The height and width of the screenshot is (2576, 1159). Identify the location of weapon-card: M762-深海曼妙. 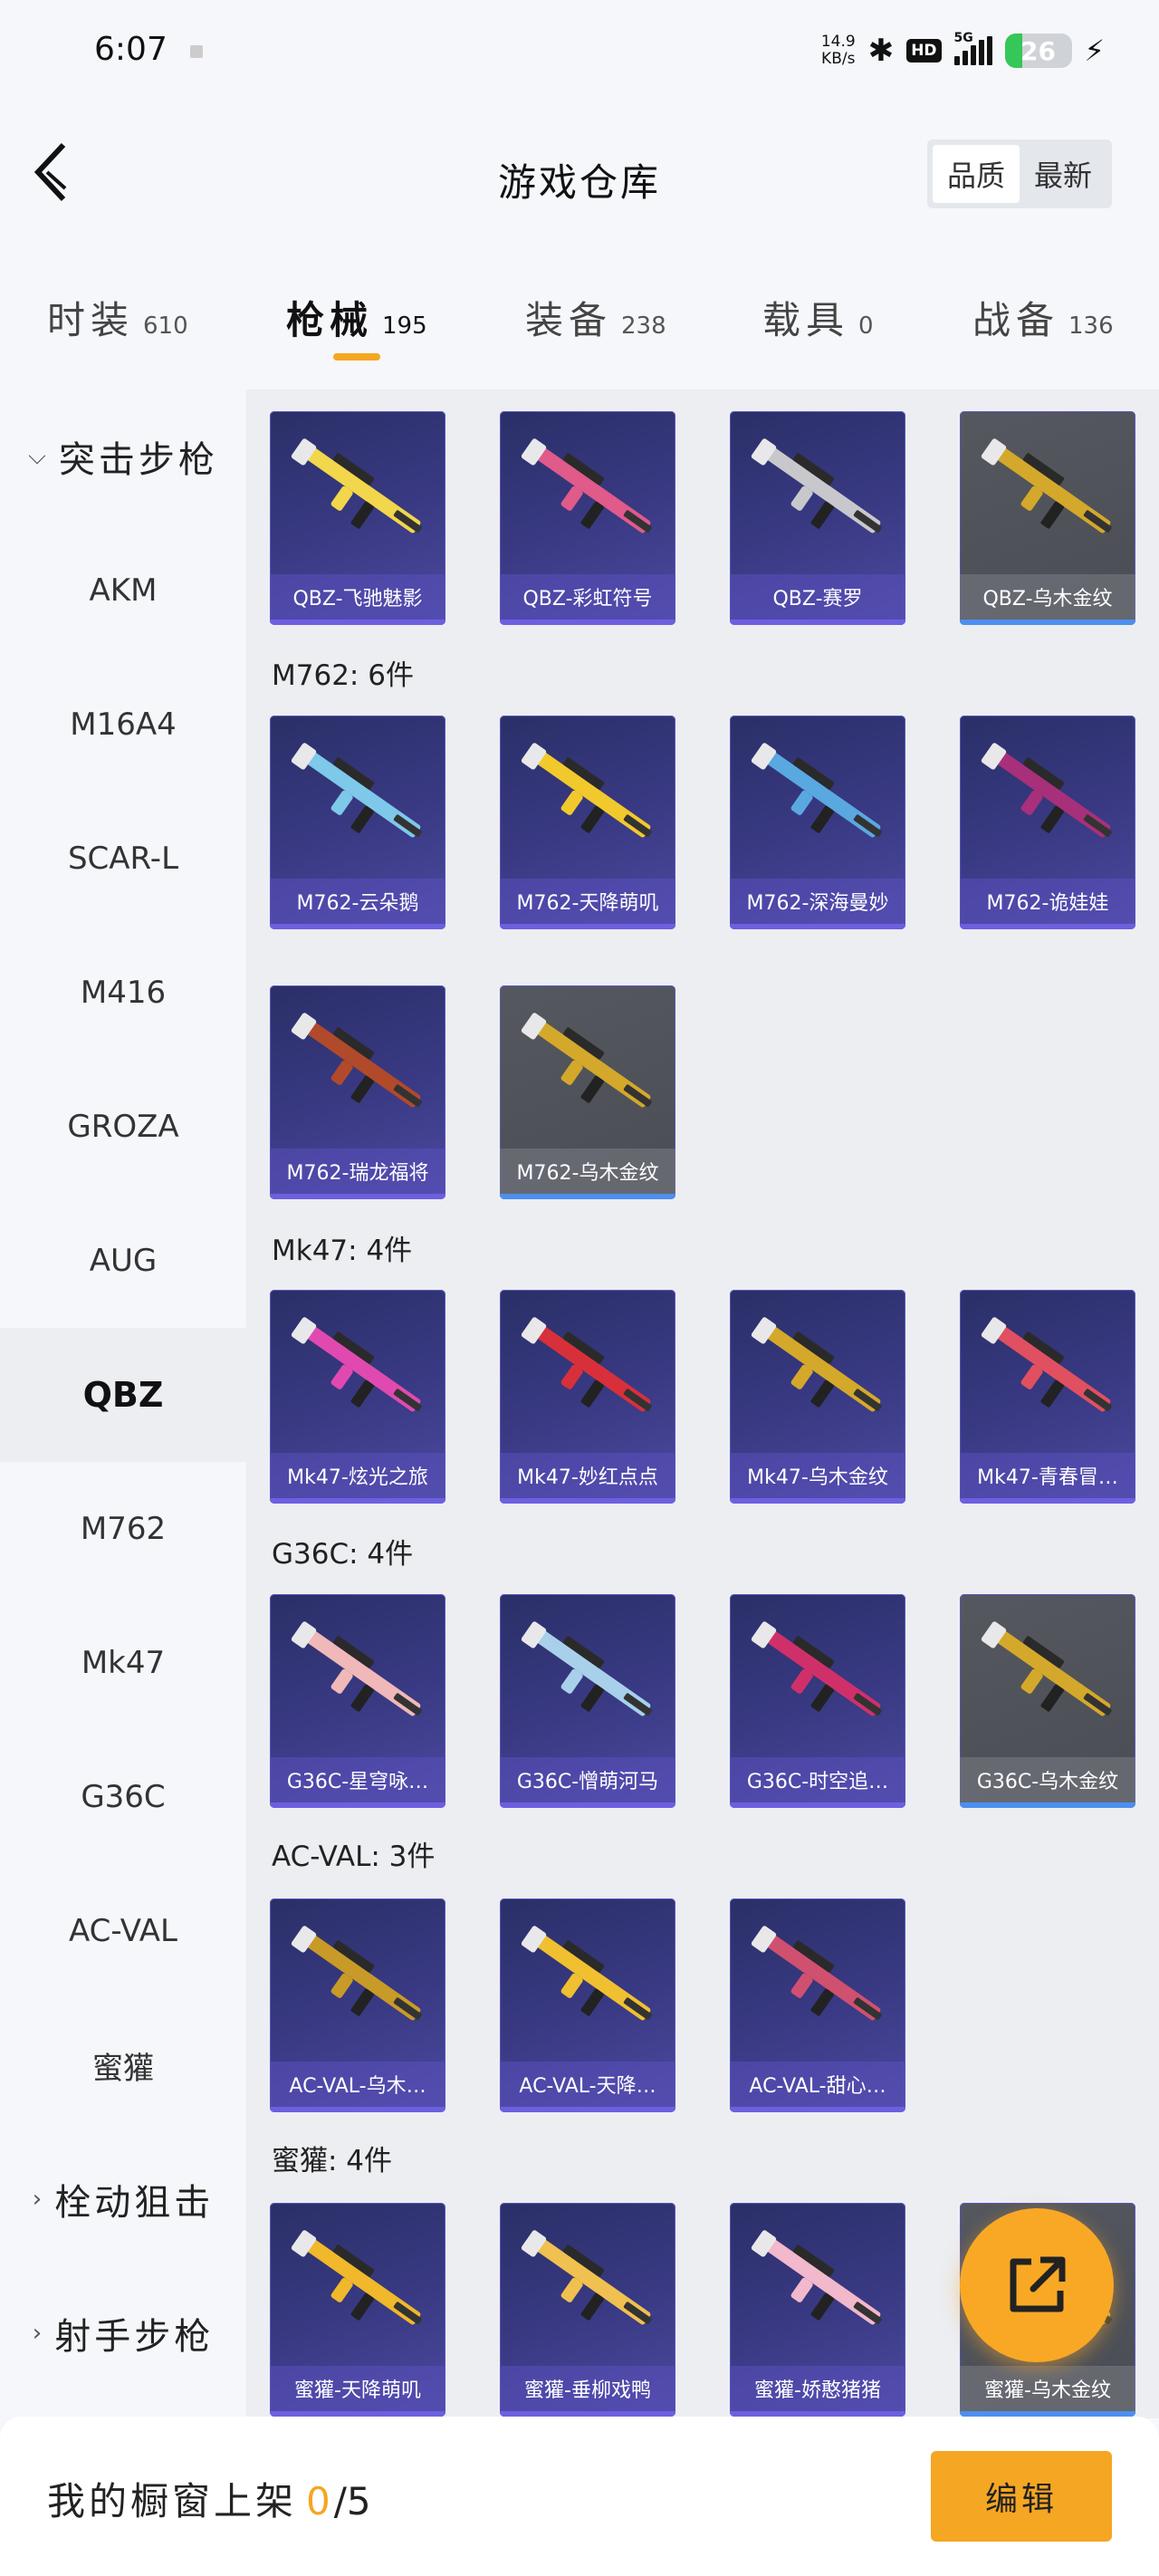
(817, 822).